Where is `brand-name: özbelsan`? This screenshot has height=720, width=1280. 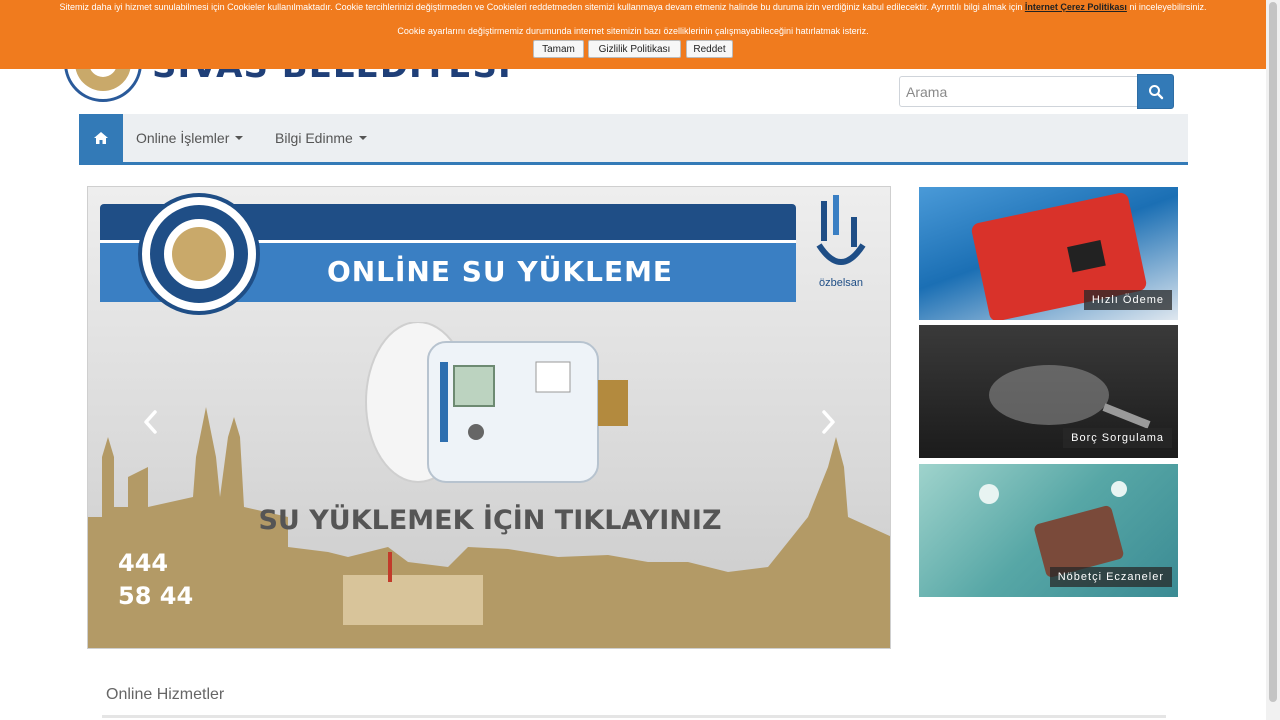 brand-name: özbelsan is located at coordinates (841, 283).